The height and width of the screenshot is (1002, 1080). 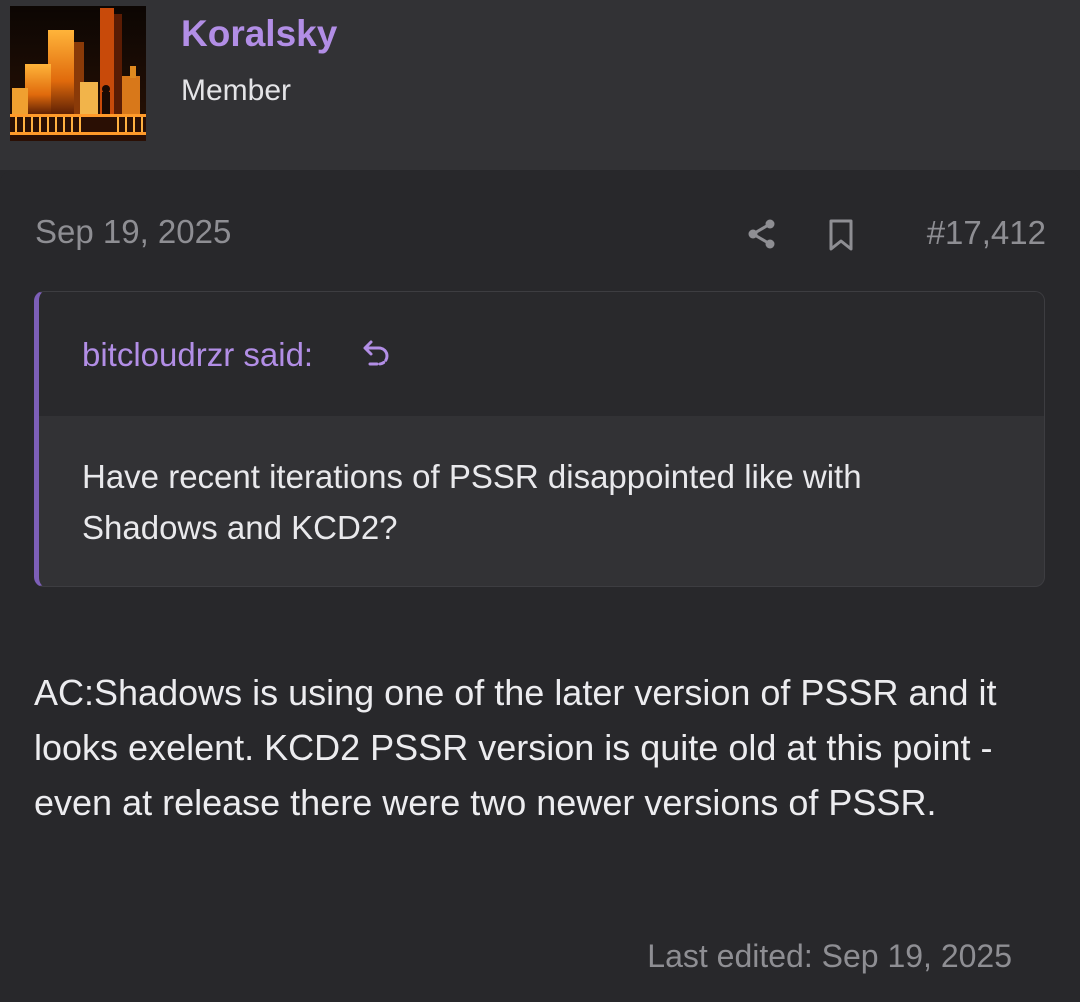 I want to click on share-button, so click(x=762, y=234).